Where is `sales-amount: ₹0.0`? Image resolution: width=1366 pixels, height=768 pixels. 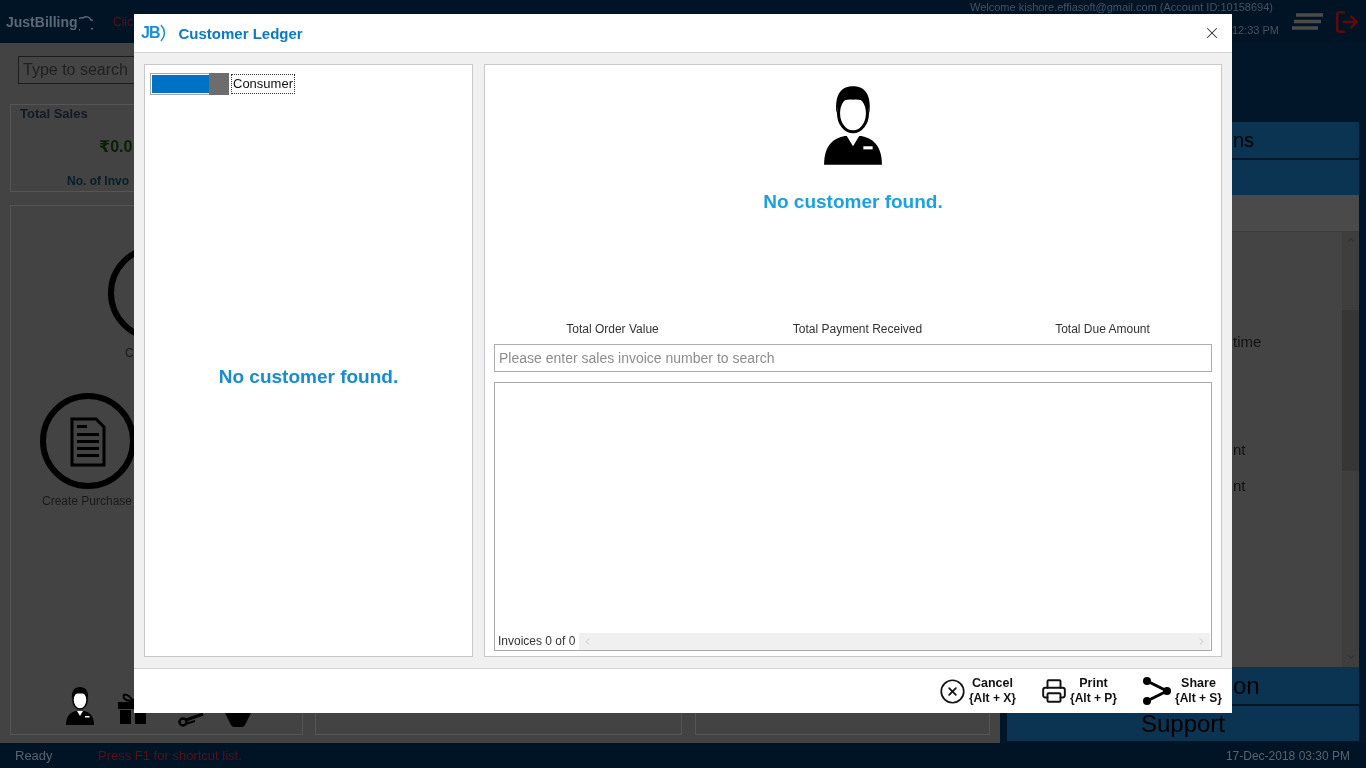
sales-amount: ₹0.0 is located at coordinates (116, 147).